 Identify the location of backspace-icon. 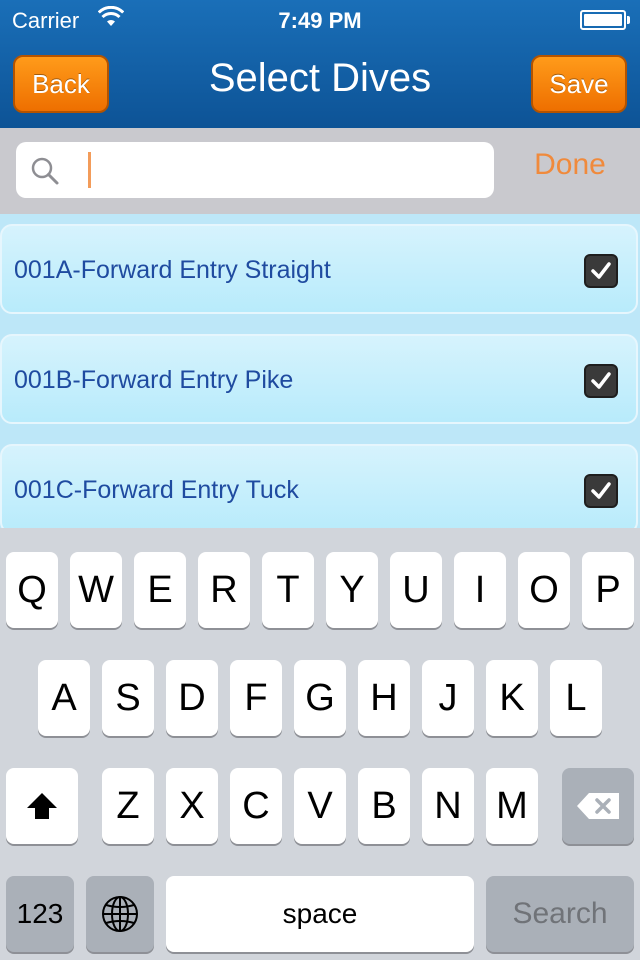
(598, 806).